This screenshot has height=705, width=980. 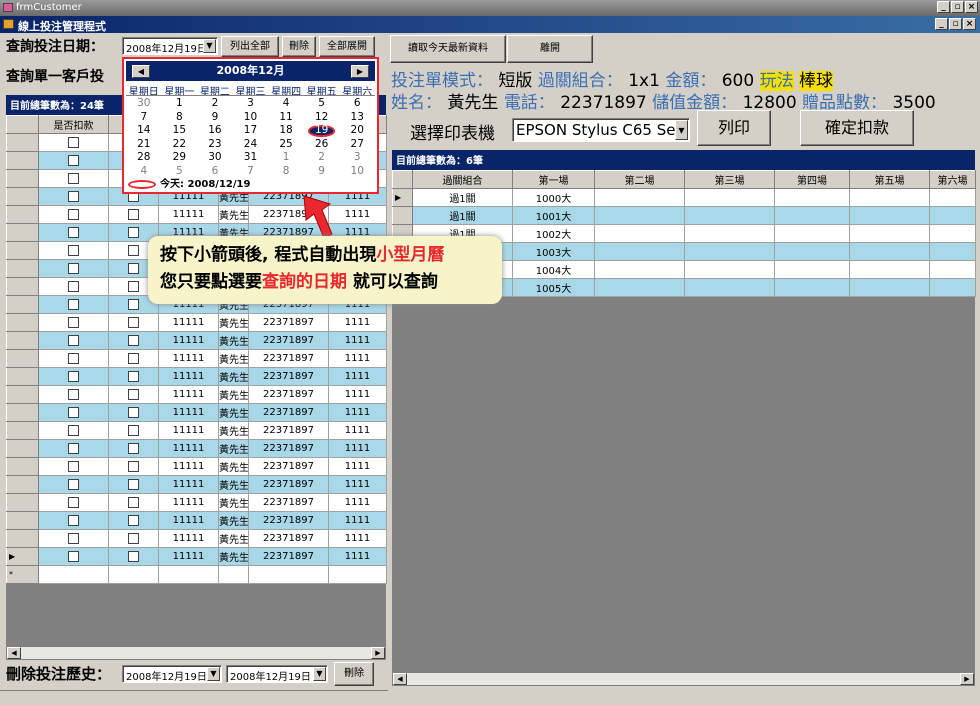 I want to click on calendar-day: 29, so click(x=180, y=158).